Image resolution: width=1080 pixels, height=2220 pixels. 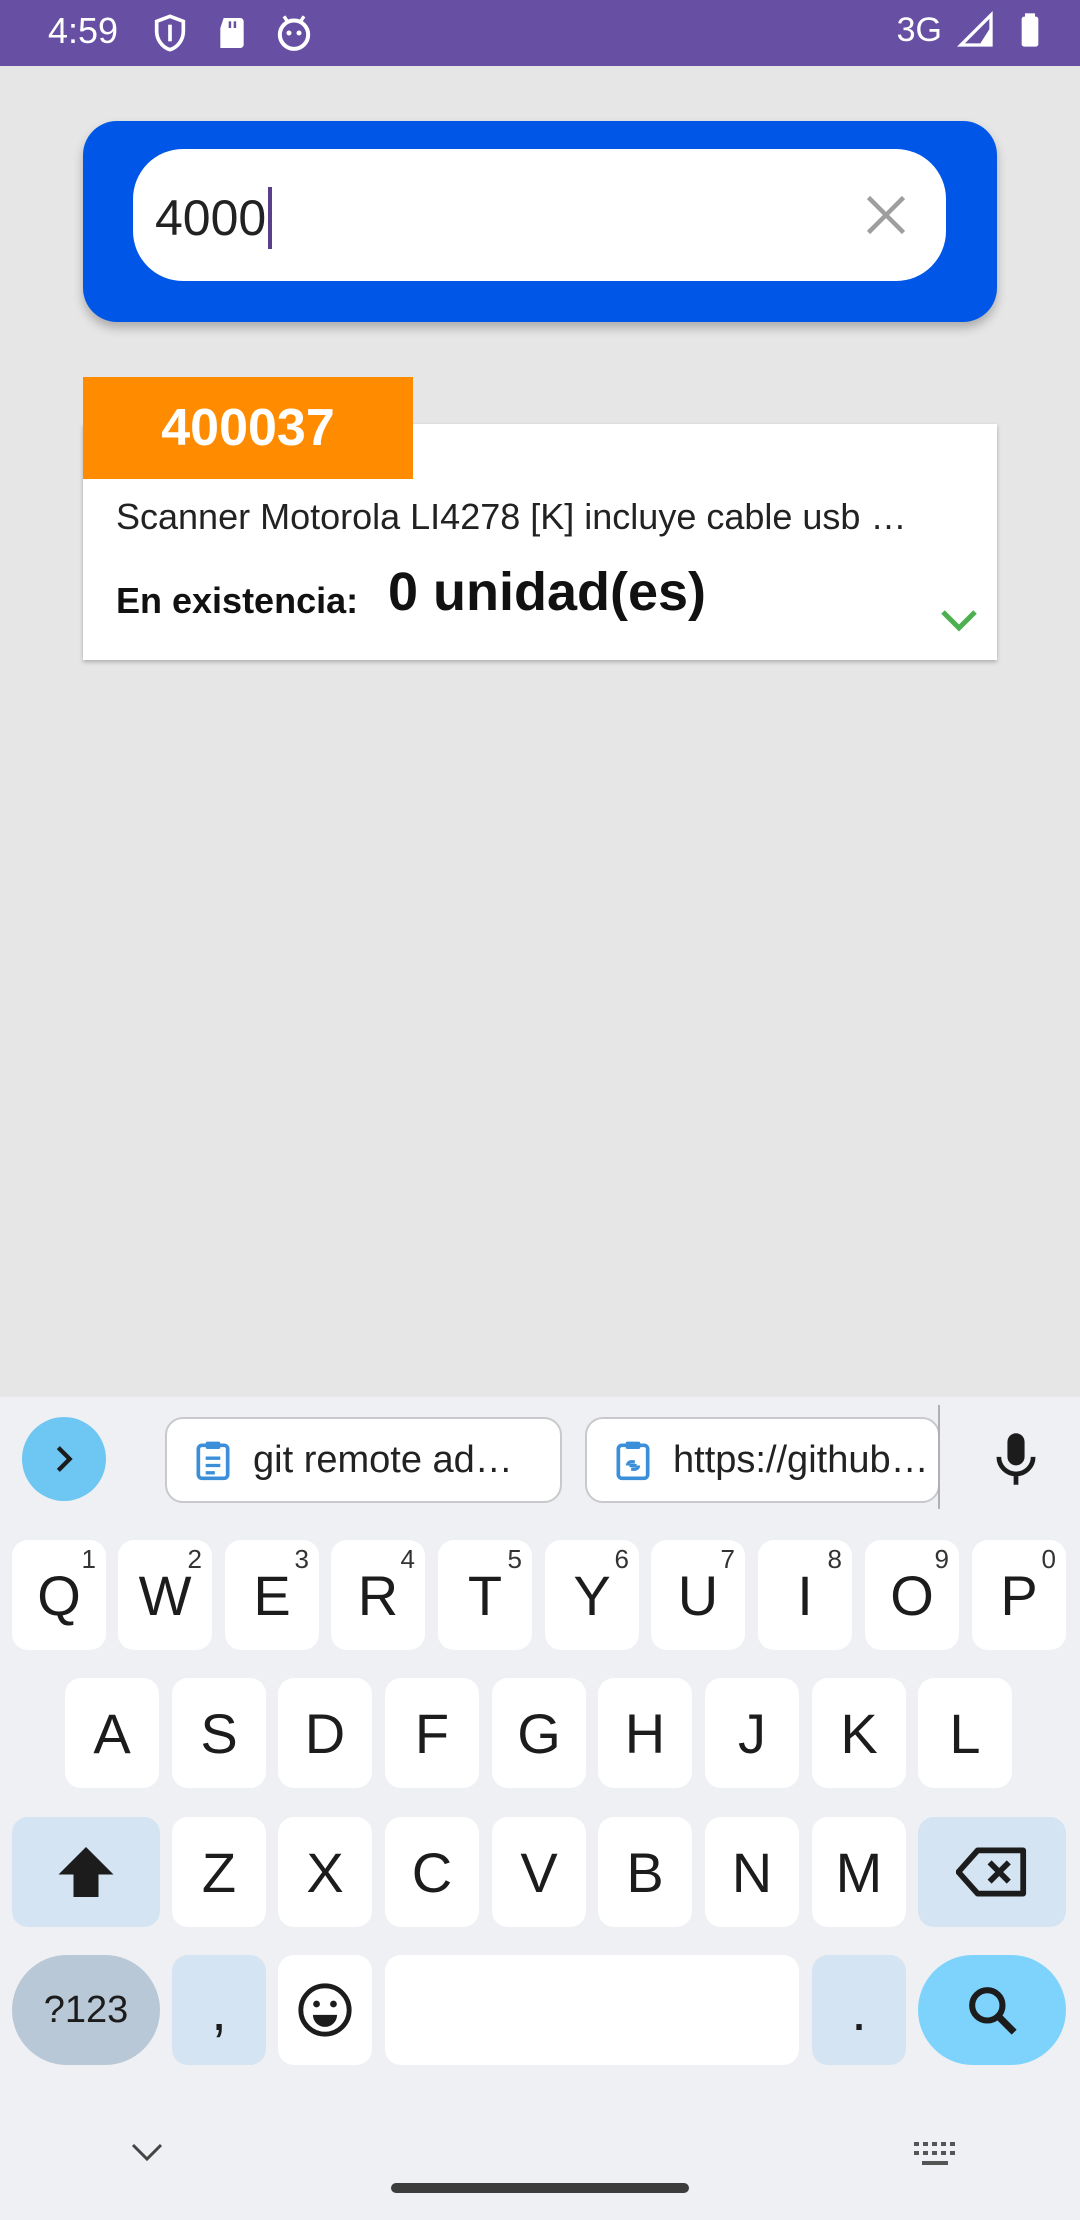 I want to click on key-label: Y, so click(x=592, y=1595).